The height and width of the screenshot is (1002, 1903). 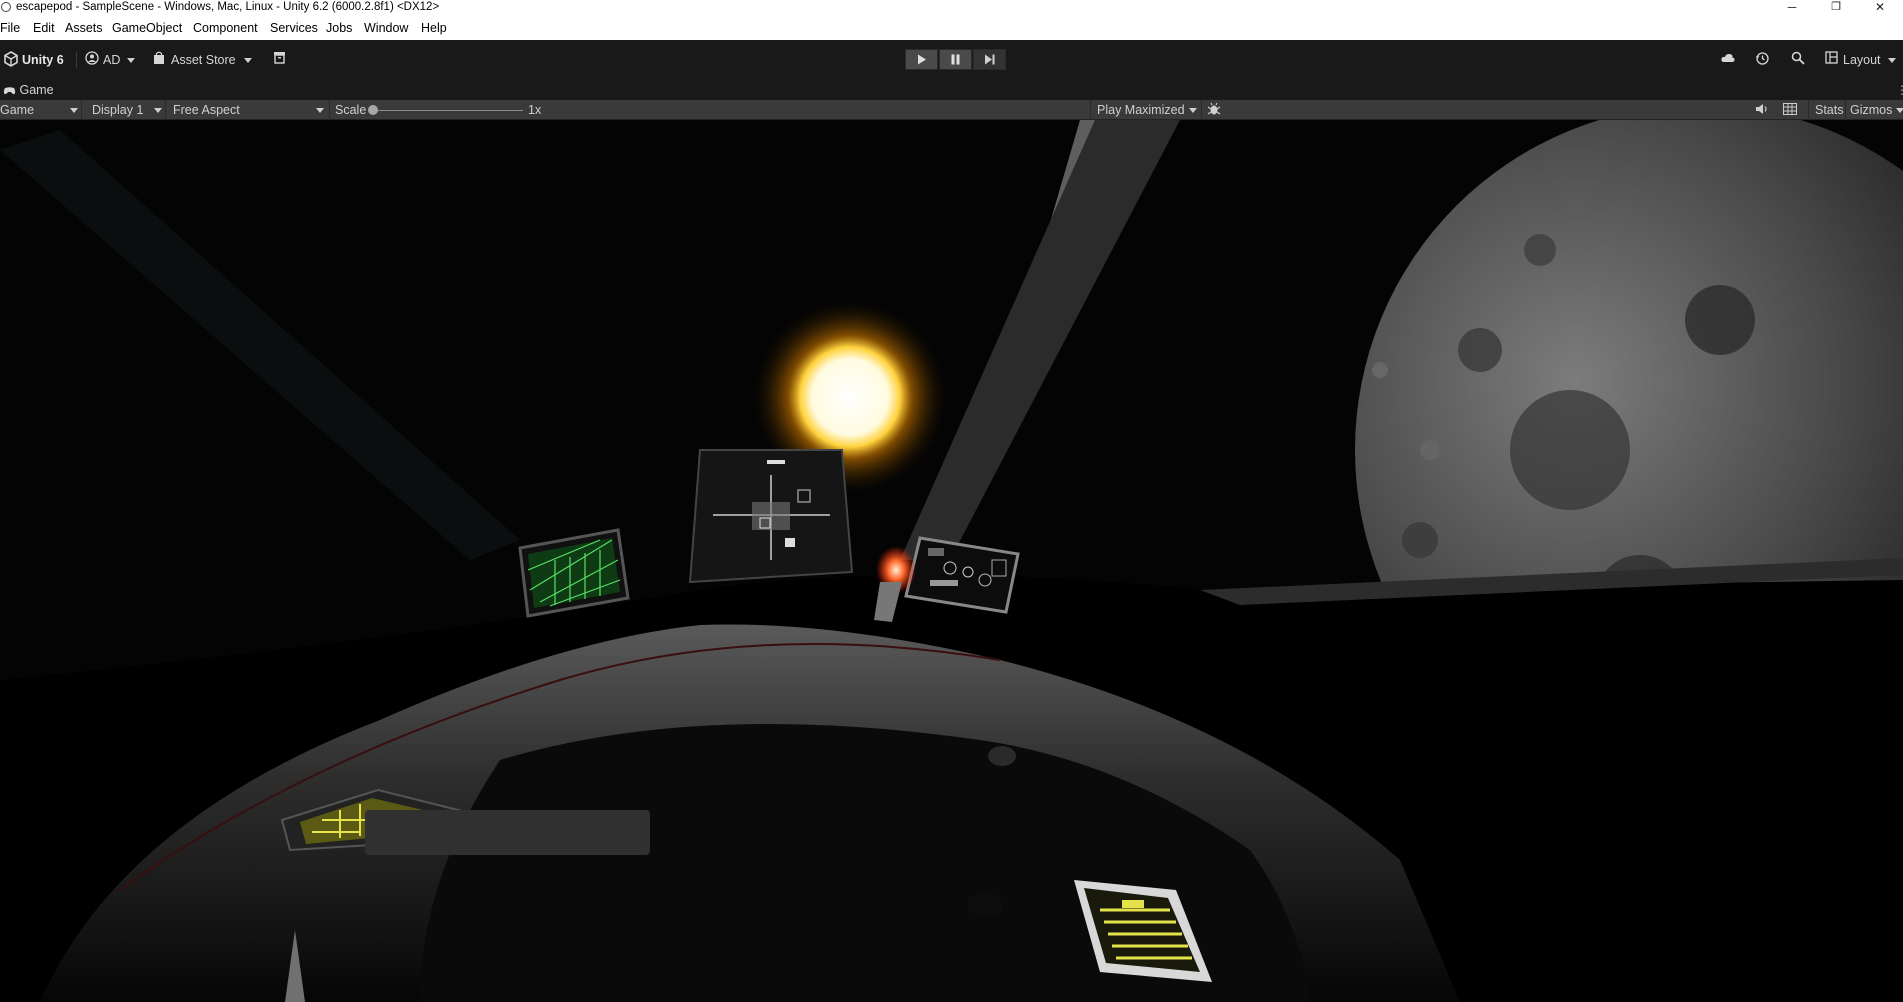 What do you see at coordinates (294, 28) in the screenshot?
I see `menu-services: Services` at bounding box center [294, 28].